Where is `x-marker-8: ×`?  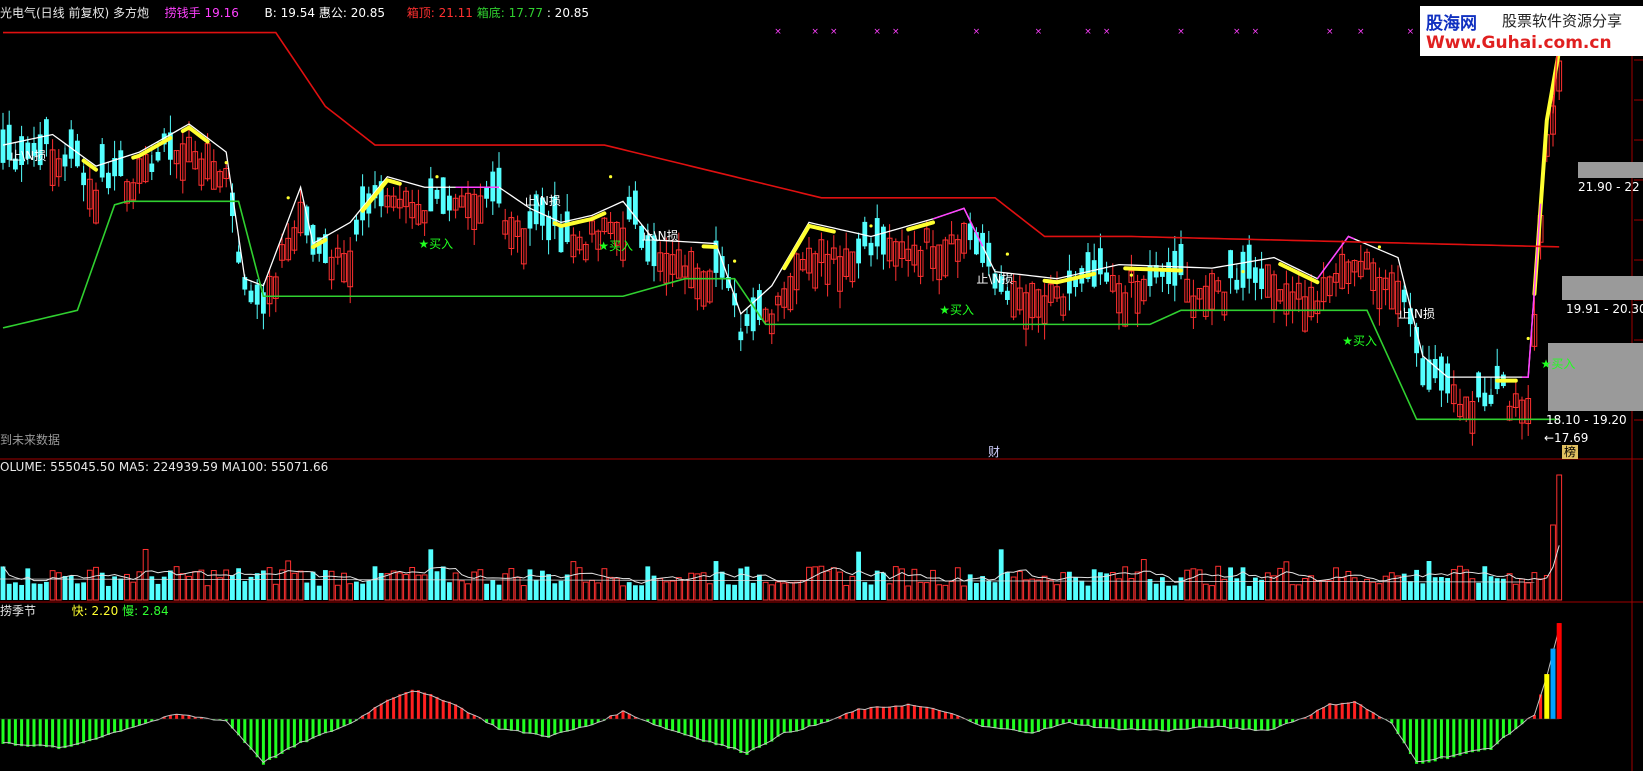
x-marker-8: × is located at coordinates (1107, 32).